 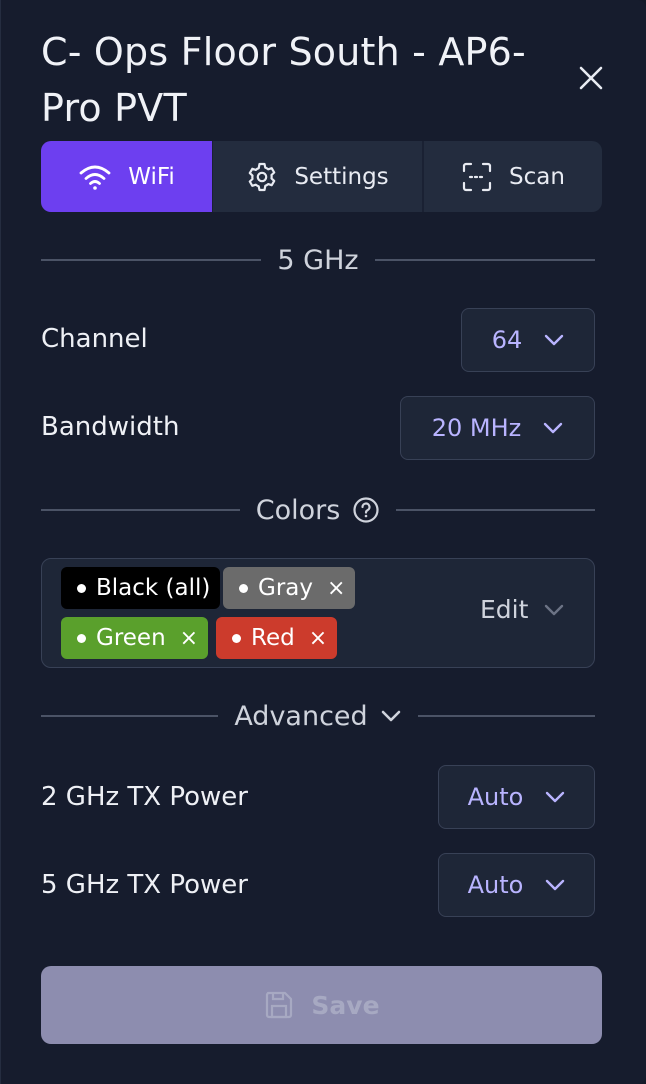 I want to click on close-button, so click(x=591, y=78).